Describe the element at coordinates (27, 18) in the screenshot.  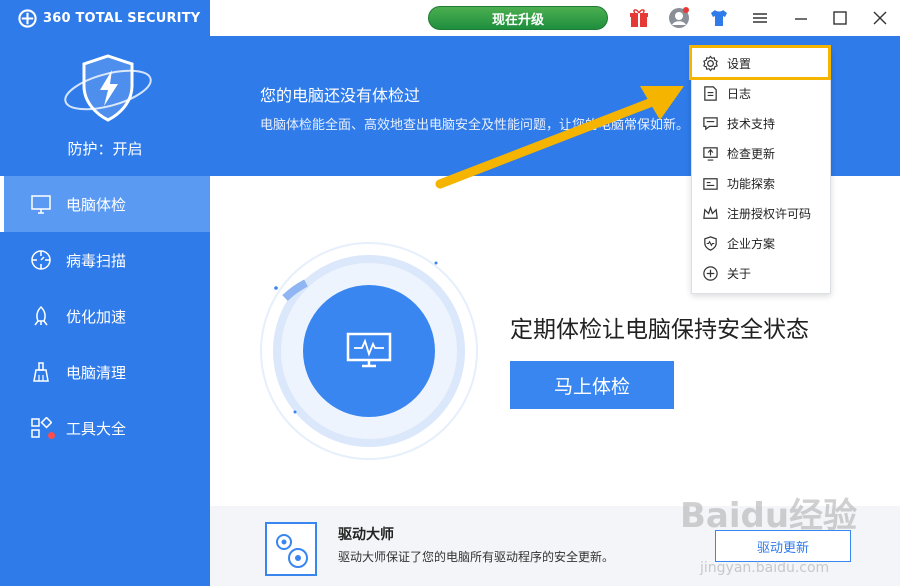
I see `app-logo-icon` at that location.